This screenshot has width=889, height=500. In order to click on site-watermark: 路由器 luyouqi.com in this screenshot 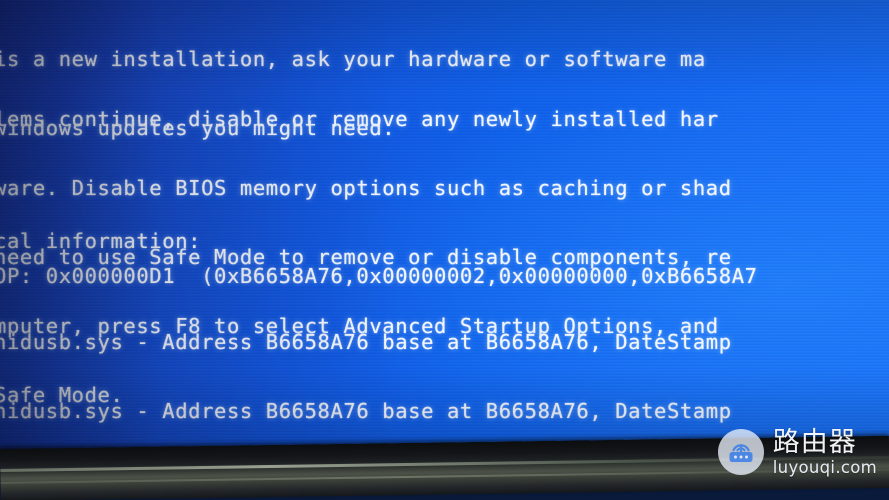, I will do `click(797, 453)`.